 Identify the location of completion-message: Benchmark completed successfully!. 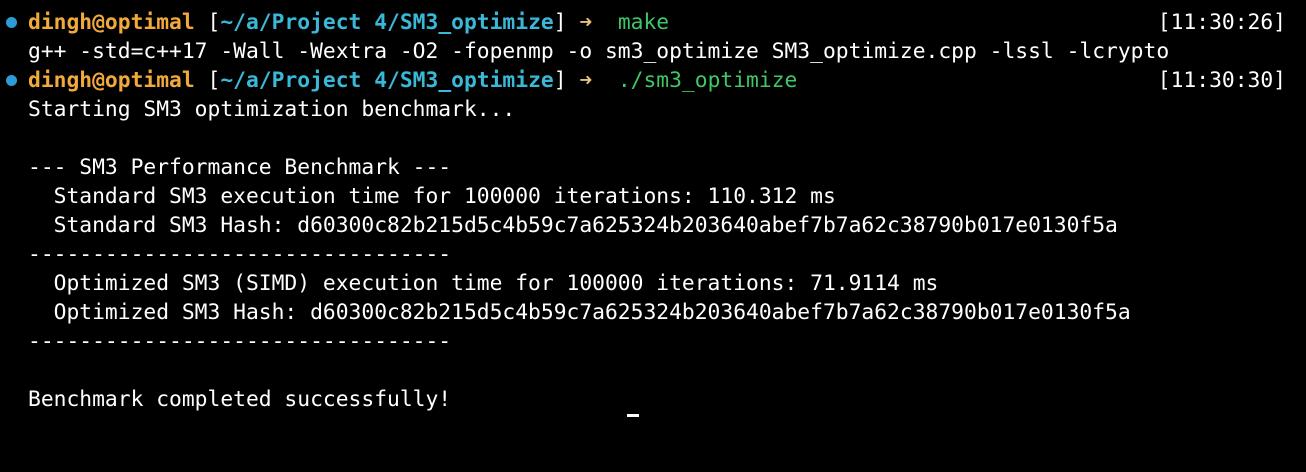
(240, 399).